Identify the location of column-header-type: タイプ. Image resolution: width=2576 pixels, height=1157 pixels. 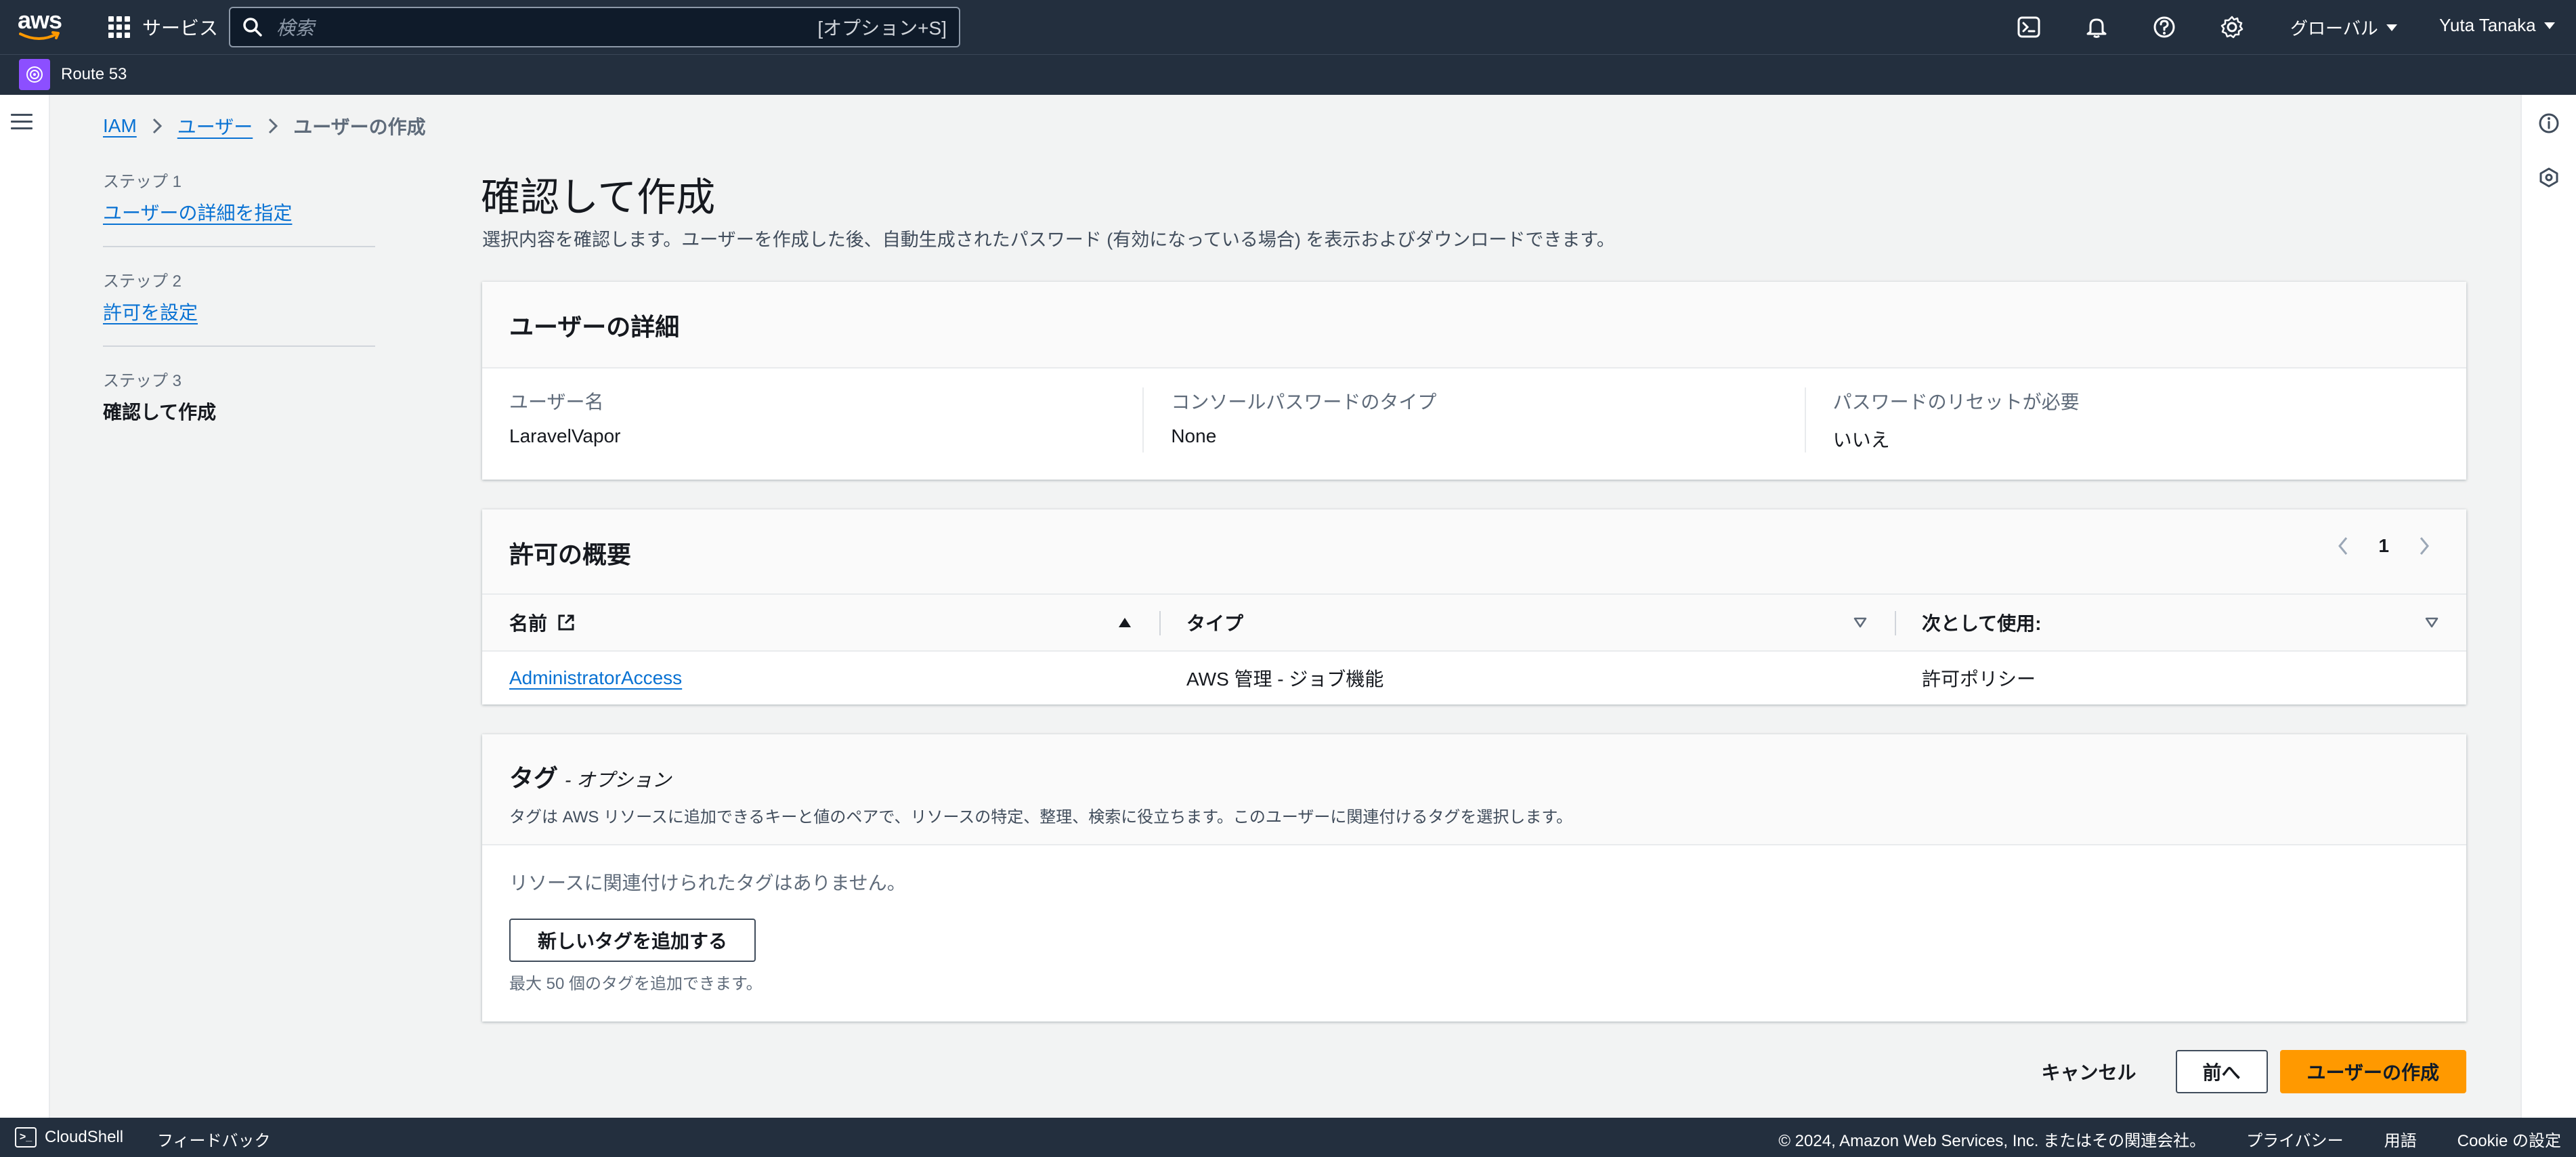
(1527, 622).